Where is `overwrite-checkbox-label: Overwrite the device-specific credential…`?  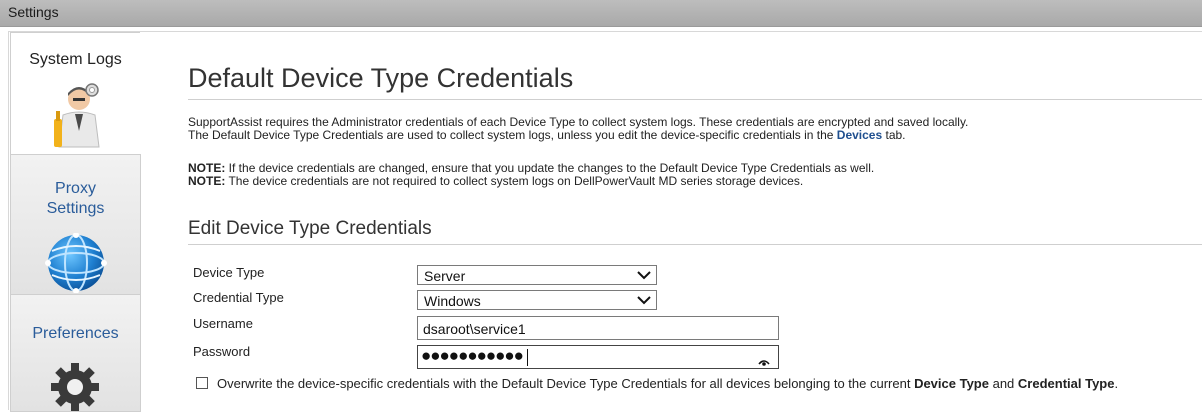 overwrite-checkbox-label: Overwrite the device-specific credential… is located at coordinates (667, 383).